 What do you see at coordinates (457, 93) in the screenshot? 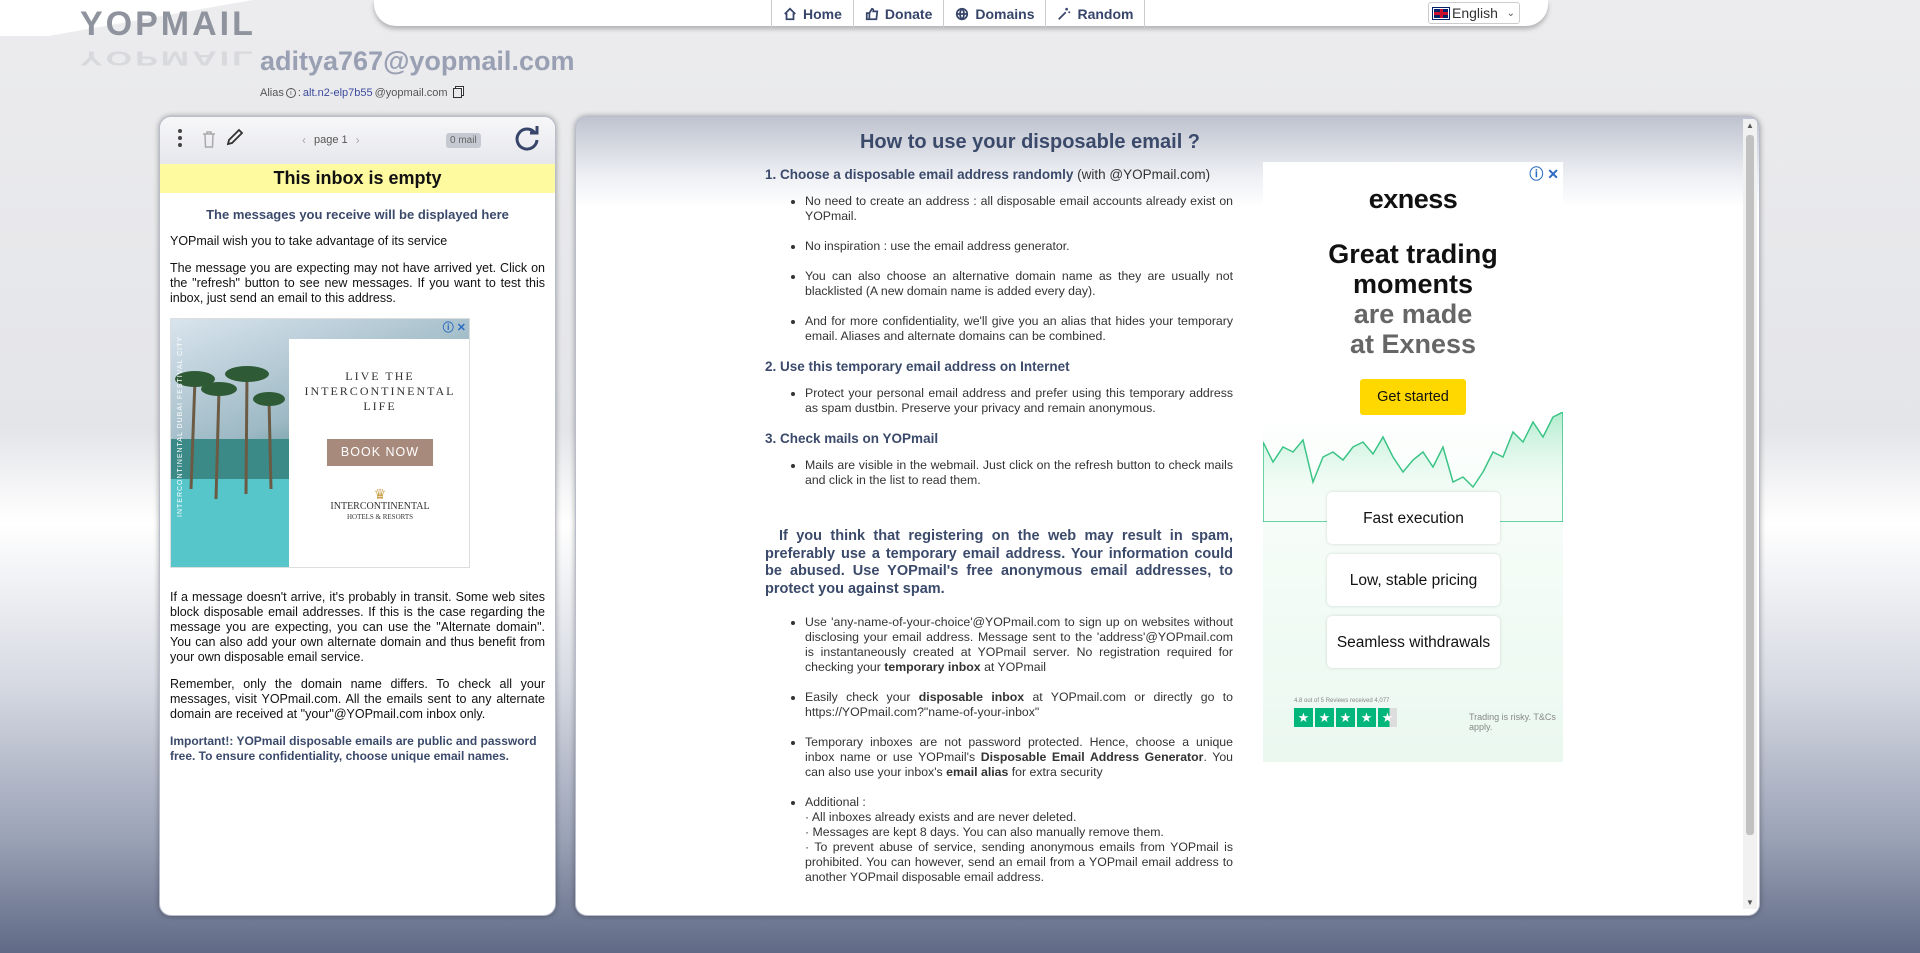
I see `copy-icon` at bounding box center [457, 93].